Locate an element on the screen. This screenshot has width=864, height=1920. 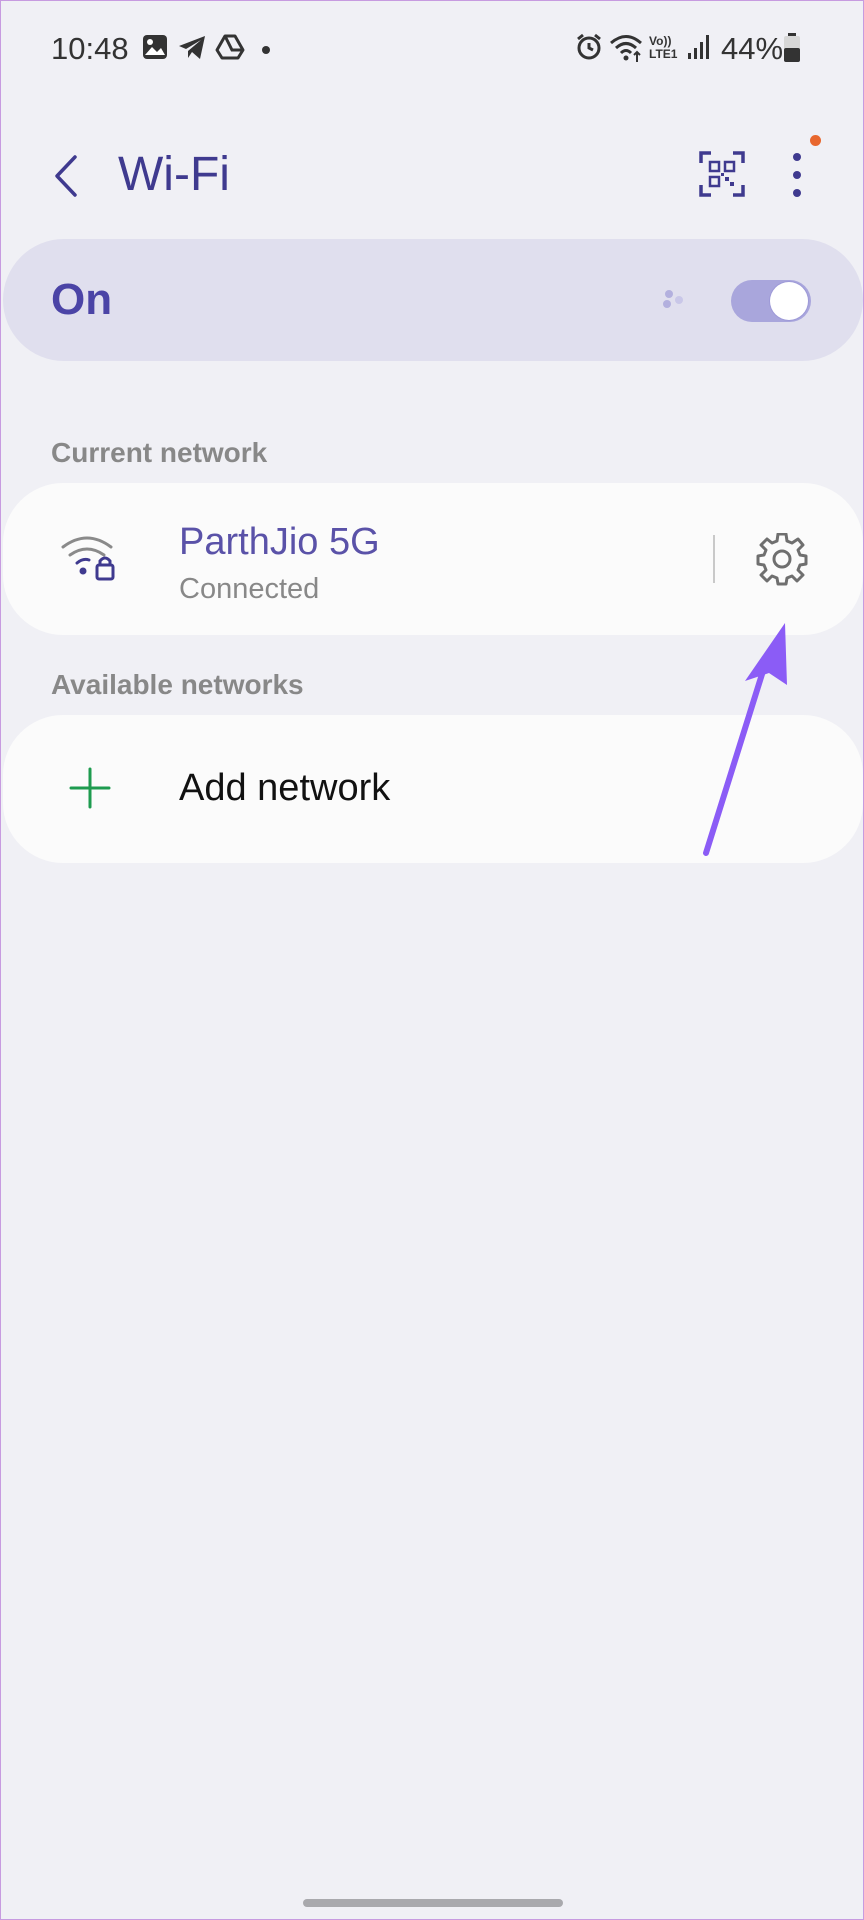
volte-icon: Vo)) LTE1 is located at coordinates (666, 49).